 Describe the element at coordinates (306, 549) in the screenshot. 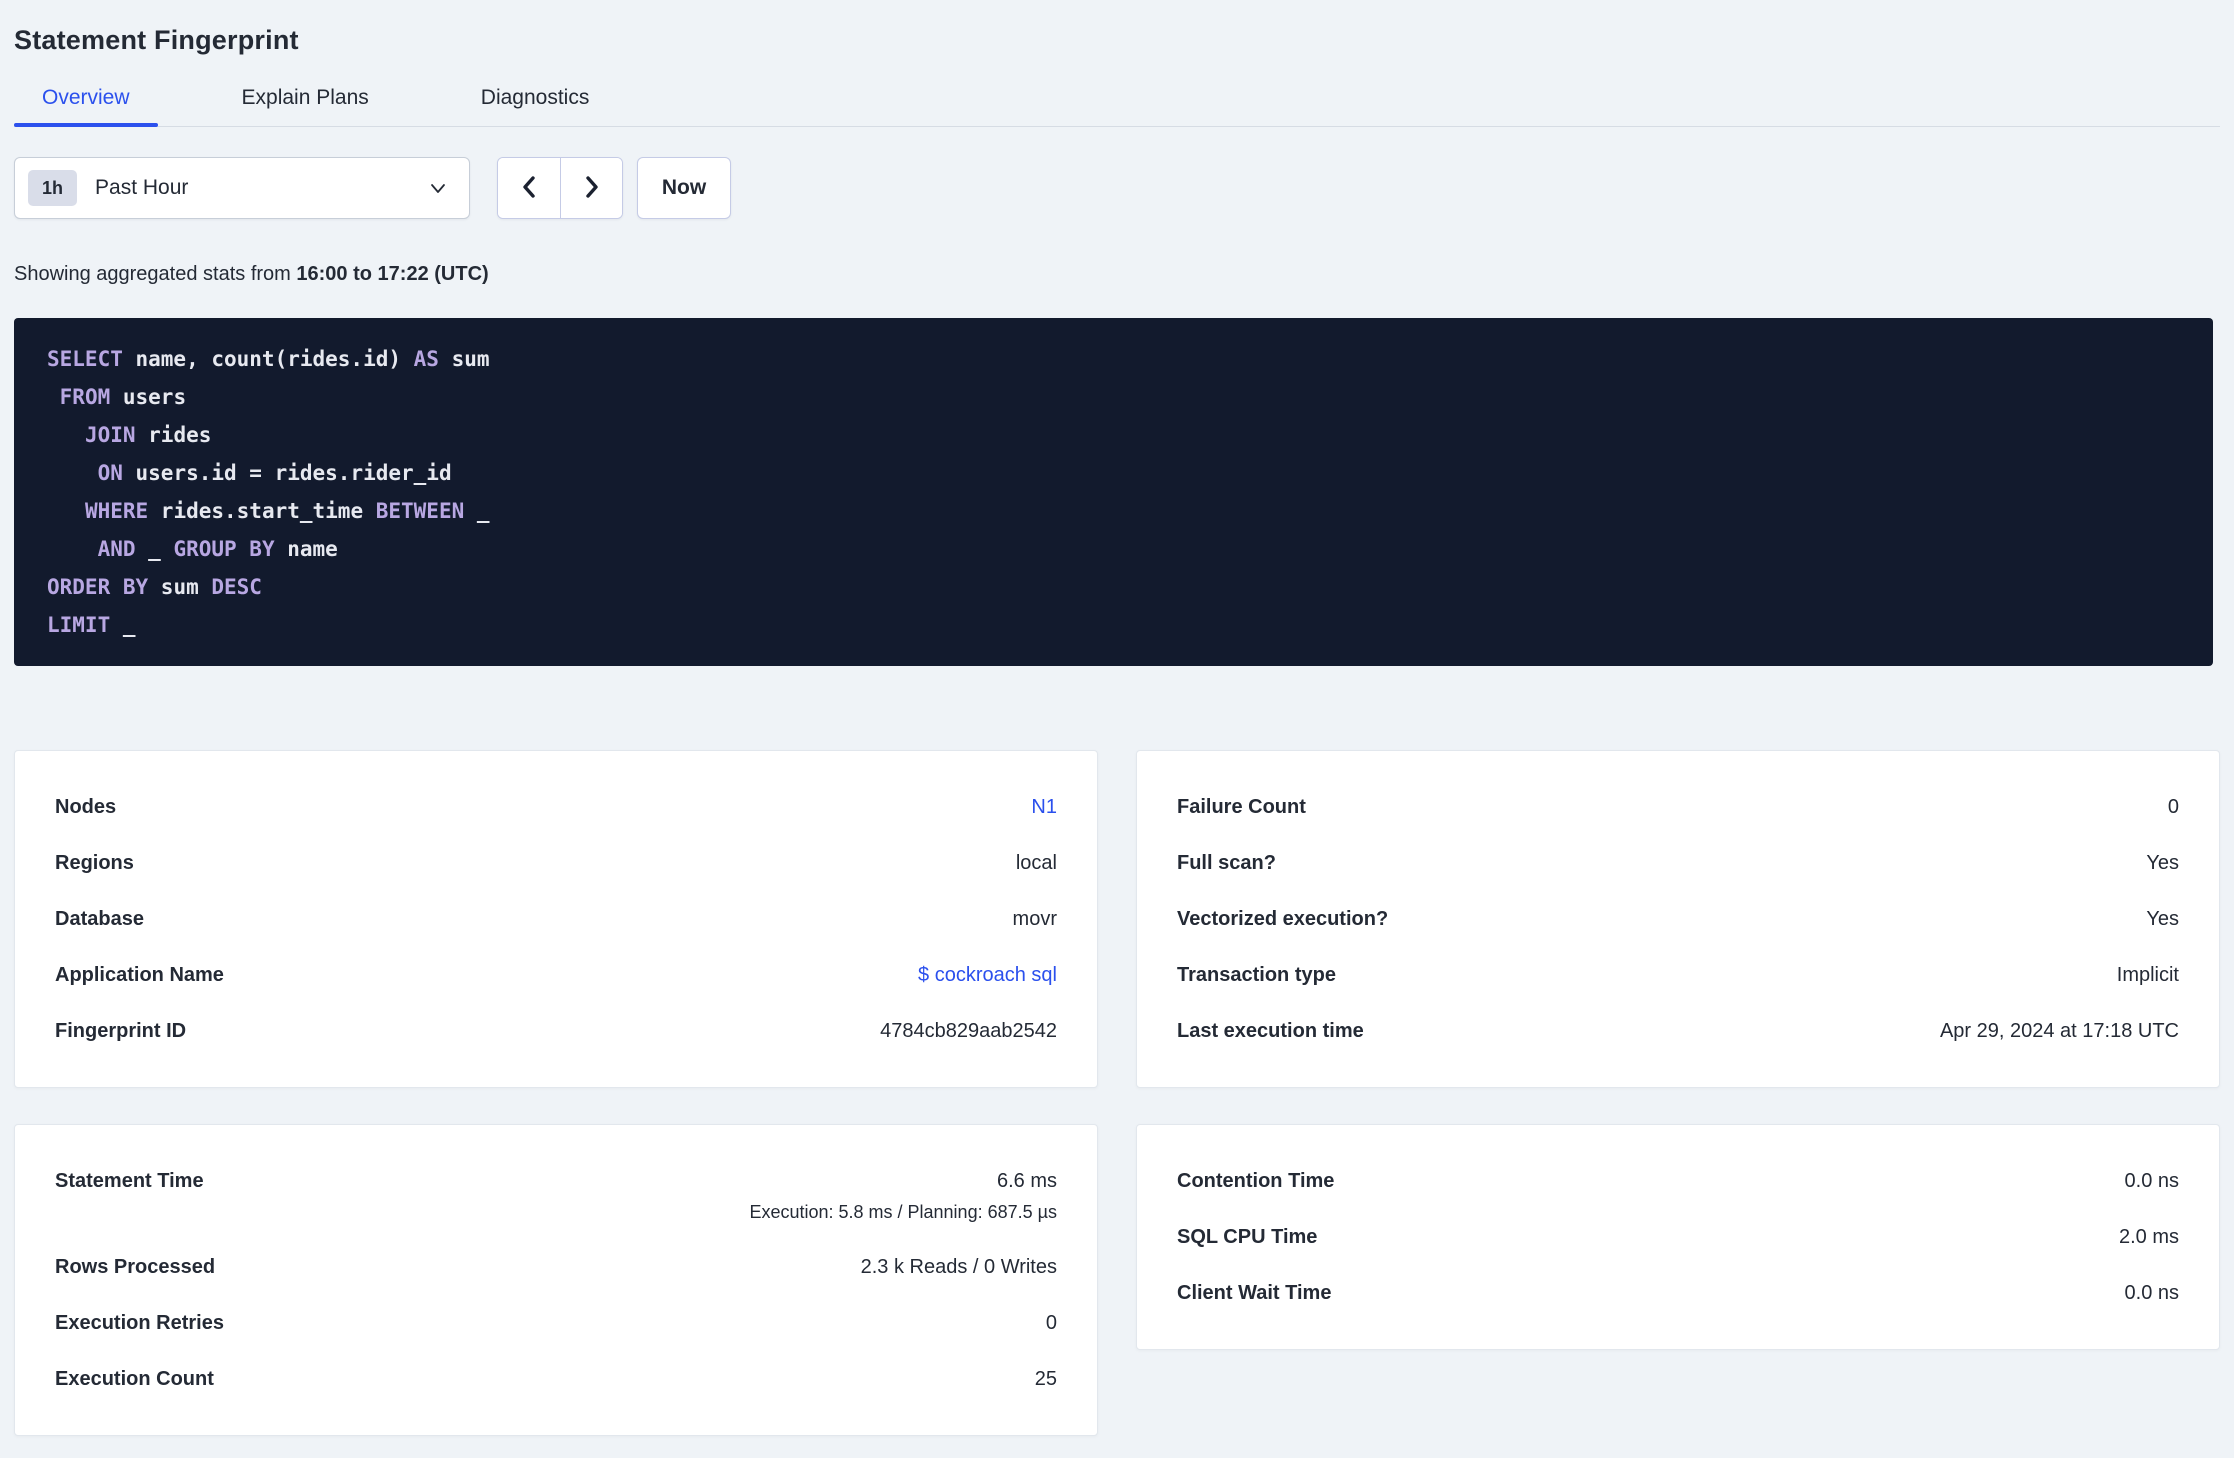

I see `sql-identifier: name` at that location.